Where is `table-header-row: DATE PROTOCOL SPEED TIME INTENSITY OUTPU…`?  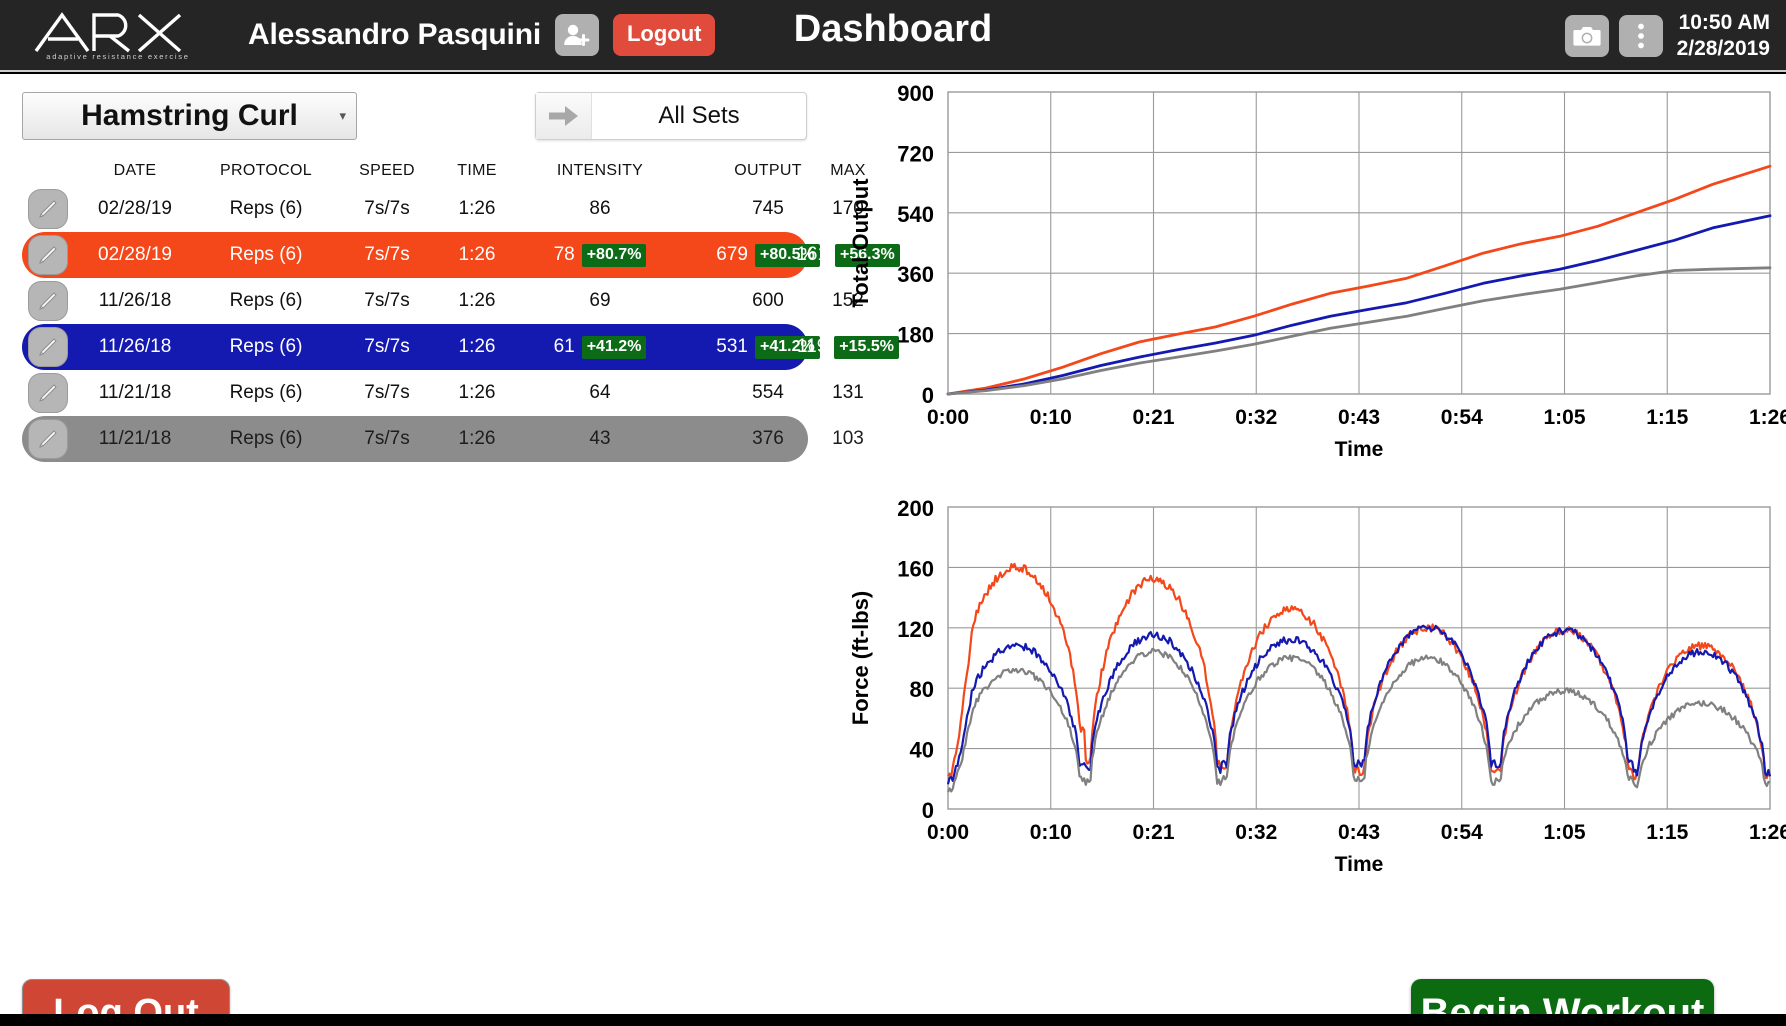
table-header-row: DATE PROTOCOL SPEED TIME INTENSITY OUTPU… is located at coordinates (444, 171).